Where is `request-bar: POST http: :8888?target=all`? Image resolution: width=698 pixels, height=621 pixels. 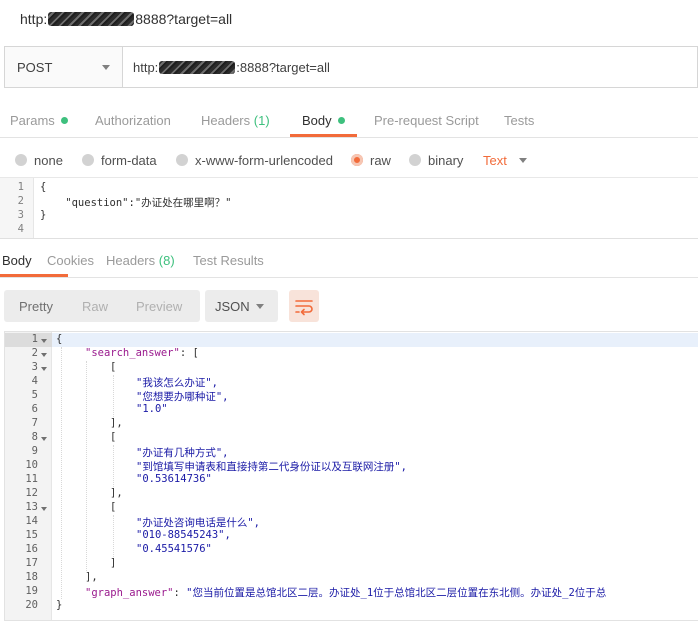
request-bar: POST http: :8888?target=all is located at coordinates (351, 67).